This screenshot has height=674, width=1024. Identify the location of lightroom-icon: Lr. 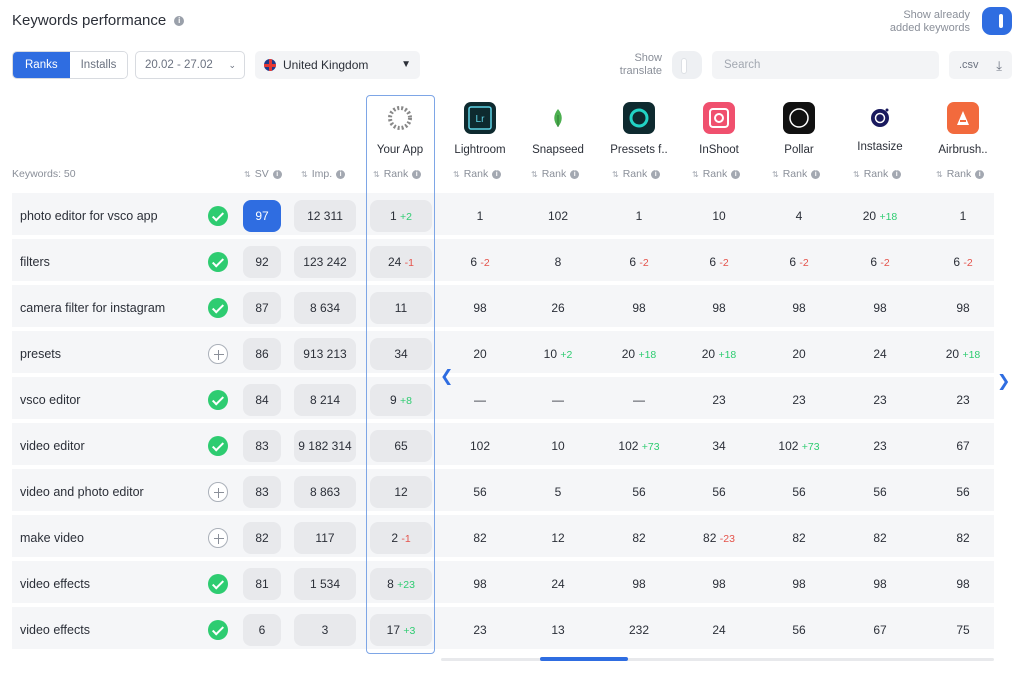
(480, 118).